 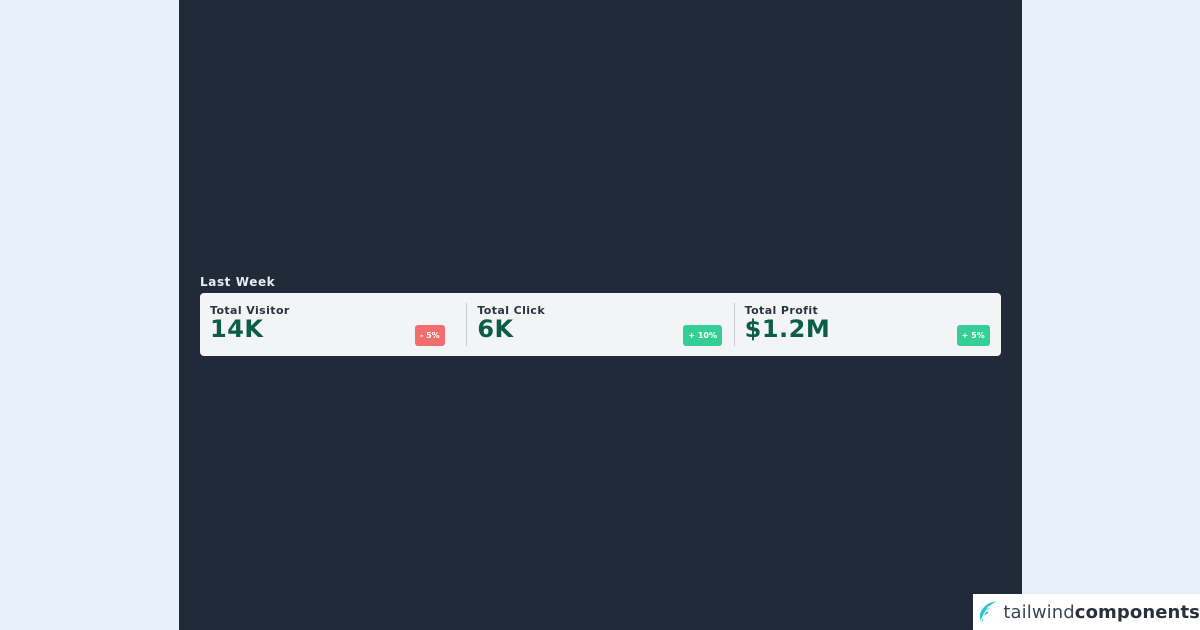 I want to click on stat-value: $1.2M, so click(x=787, y=329).